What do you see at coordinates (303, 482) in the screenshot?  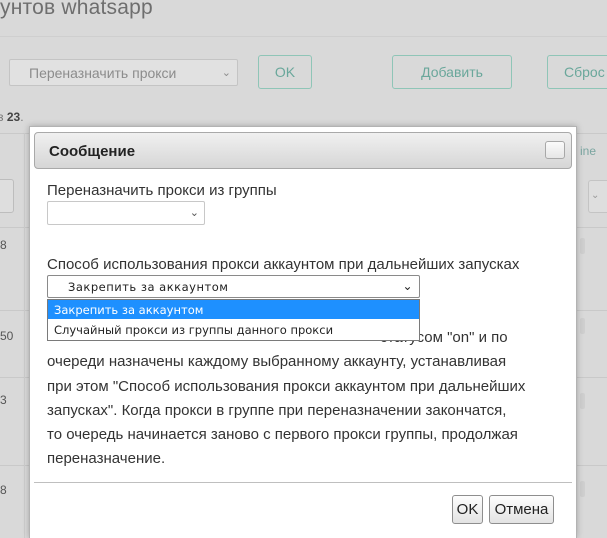 I see `dialog-footer-divider` at bounding box center [303, 482].